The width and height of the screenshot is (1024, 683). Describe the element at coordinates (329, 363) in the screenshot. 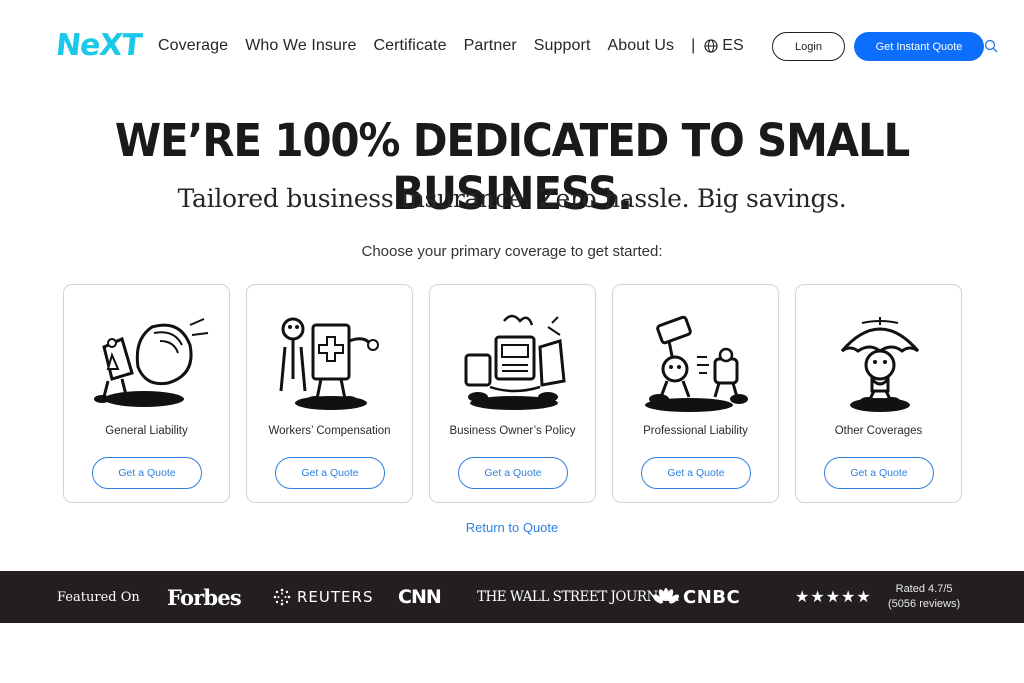

I see `workers-compensation-illustration` at that location.